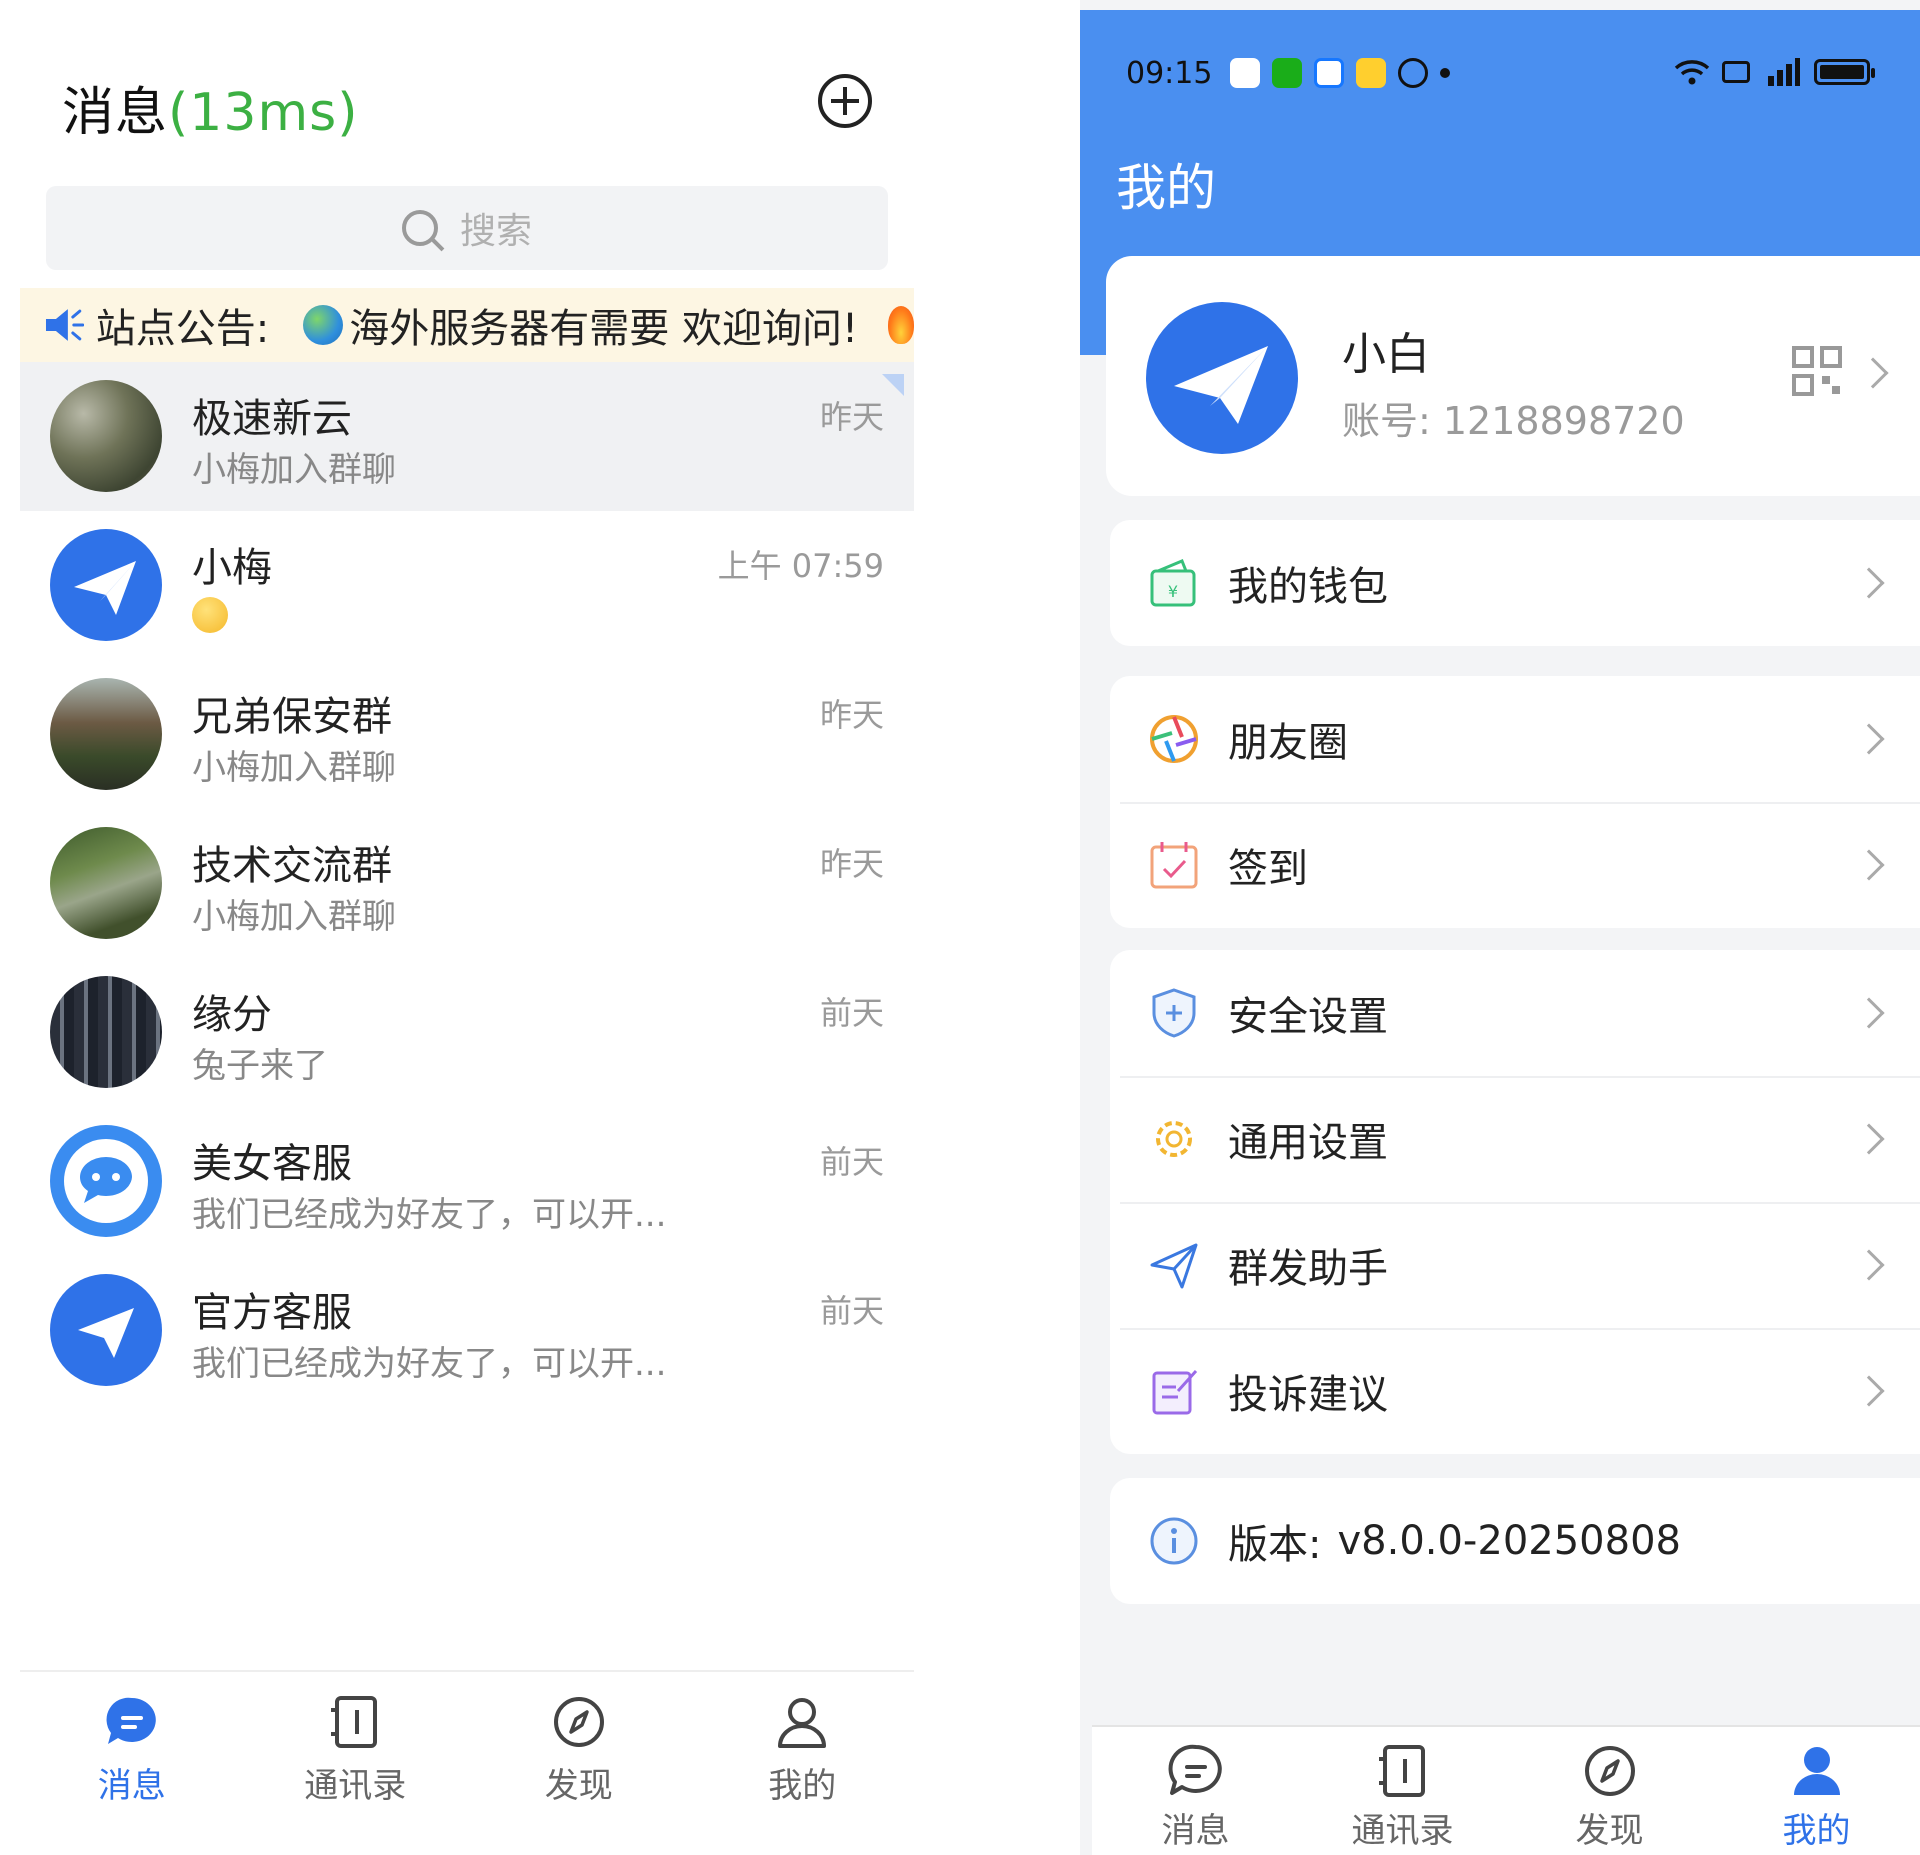 This screenshot has height=1855, width=1920. Describe the element at coordinates (1515, 739) in the screenshot. I see `menu-item-moments: 朋友圈` at that location.